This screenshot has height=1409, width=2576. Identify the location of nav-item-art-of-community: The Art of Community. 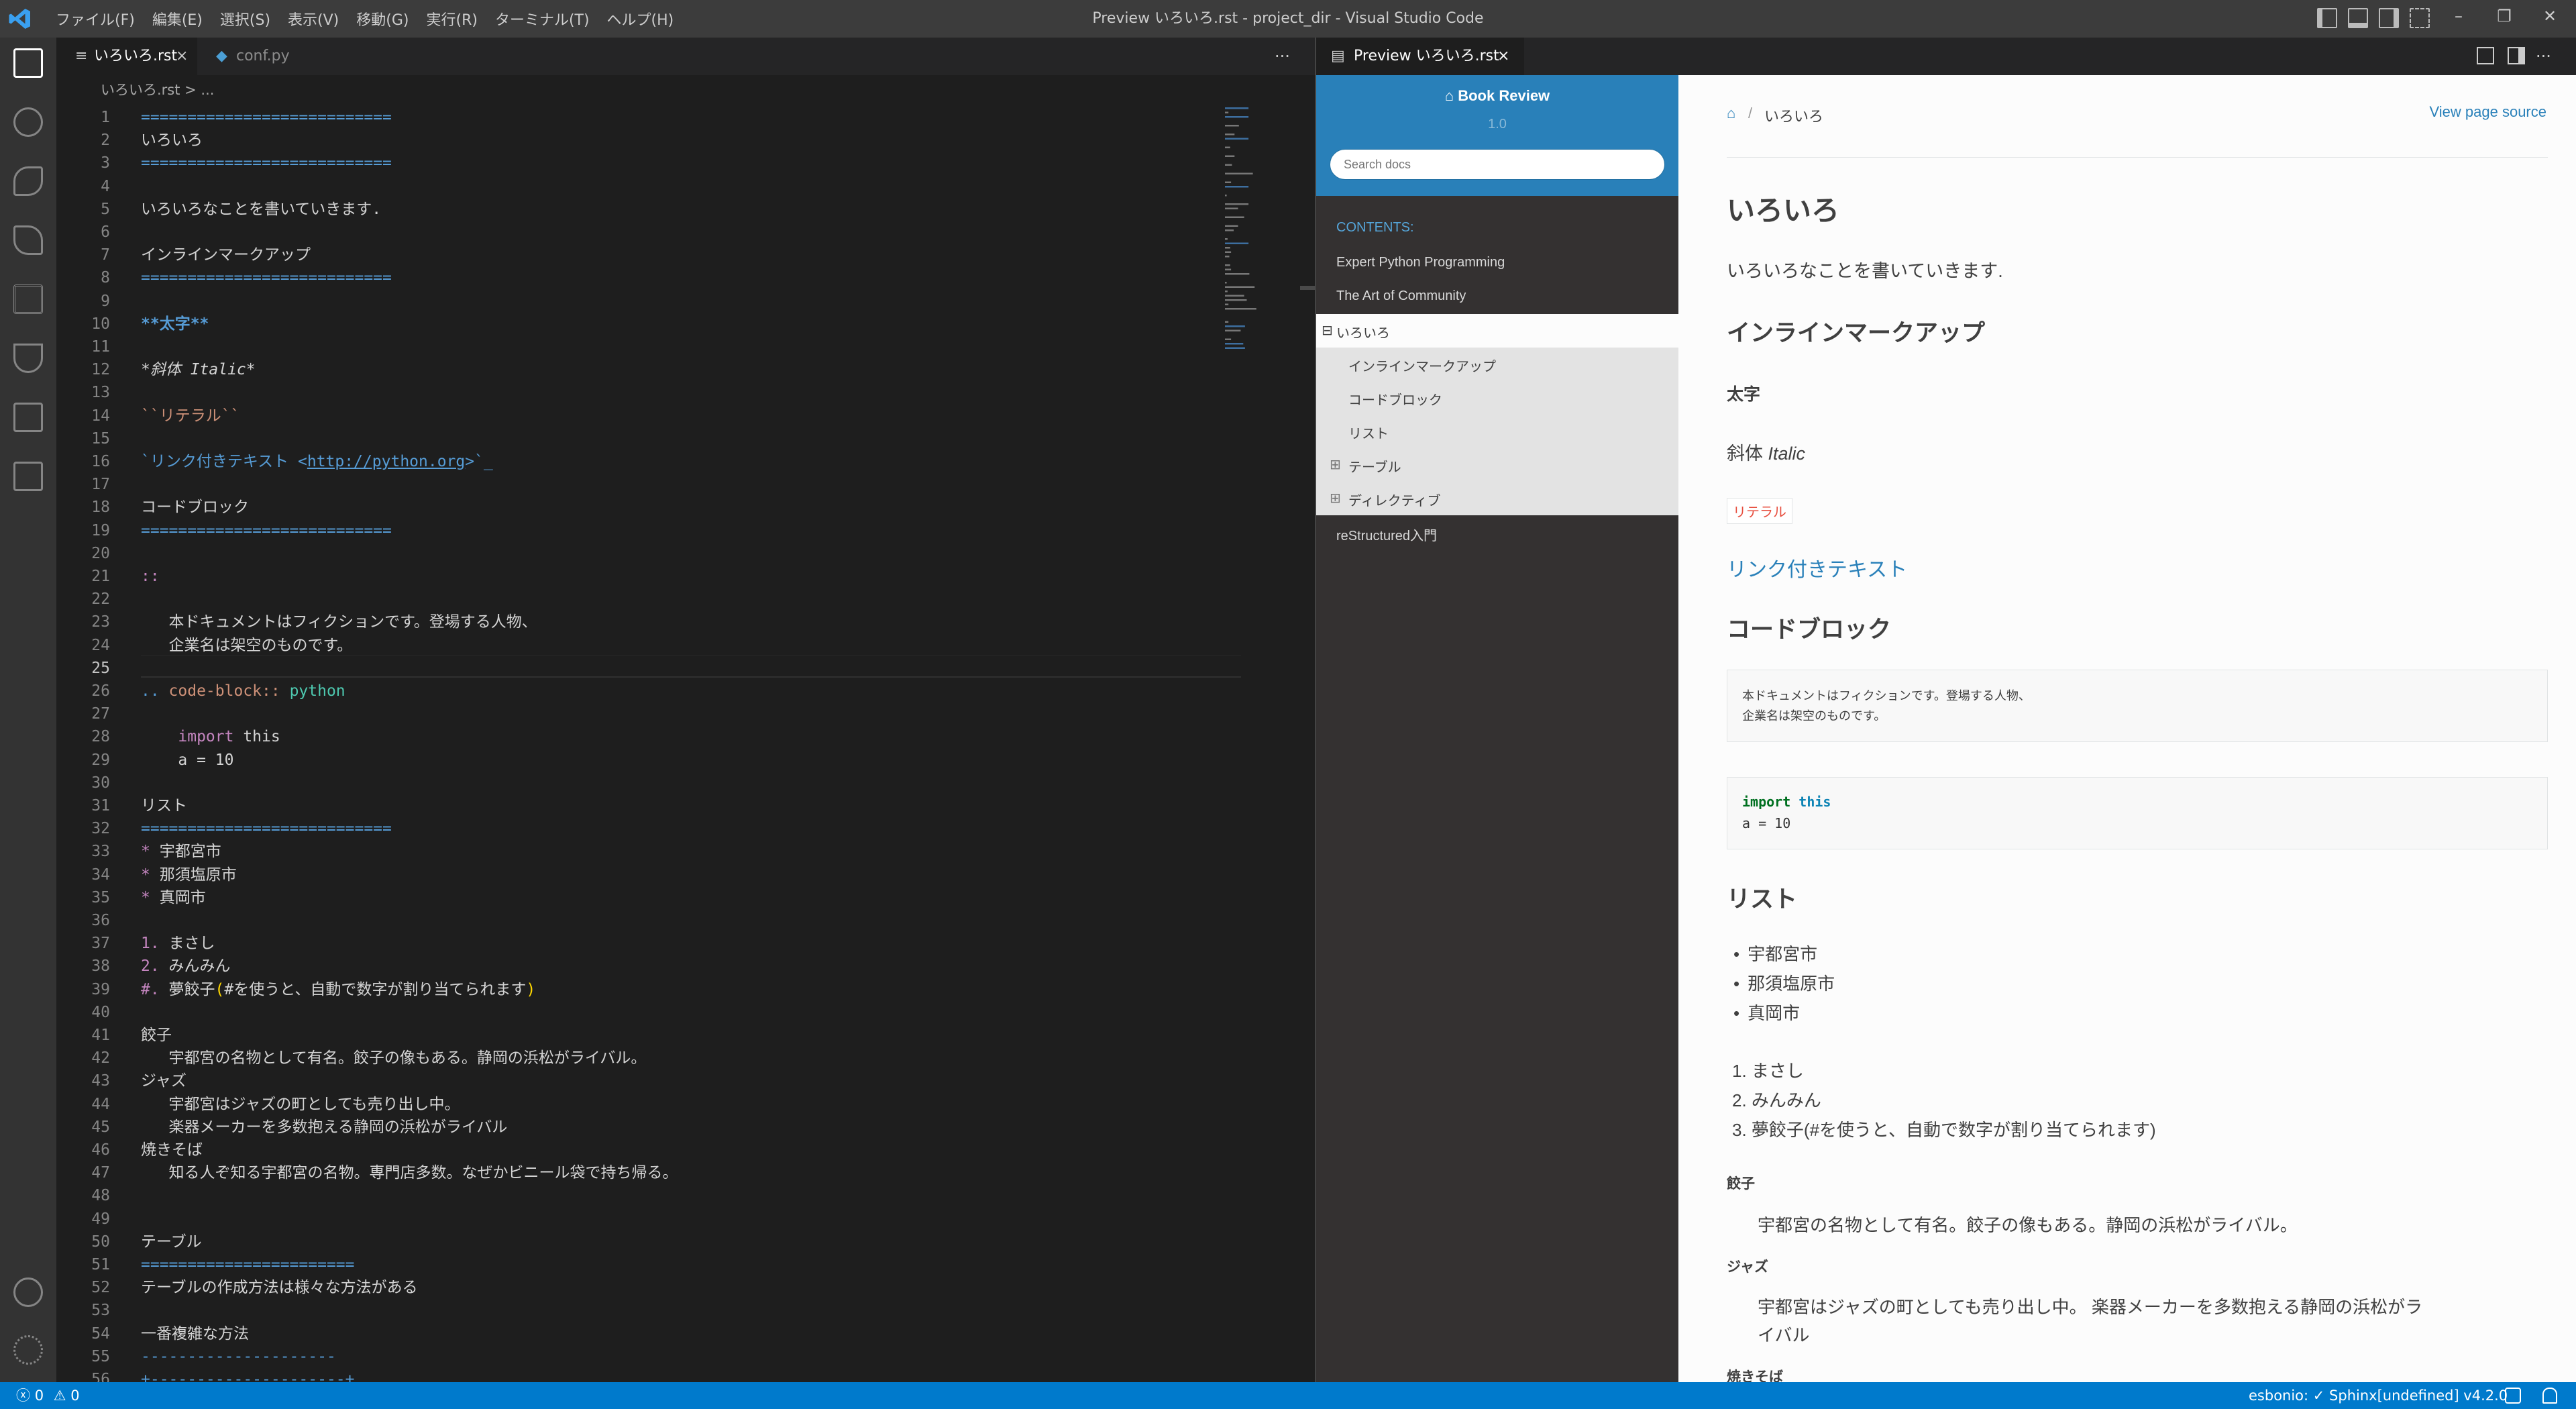
(1401, 296).